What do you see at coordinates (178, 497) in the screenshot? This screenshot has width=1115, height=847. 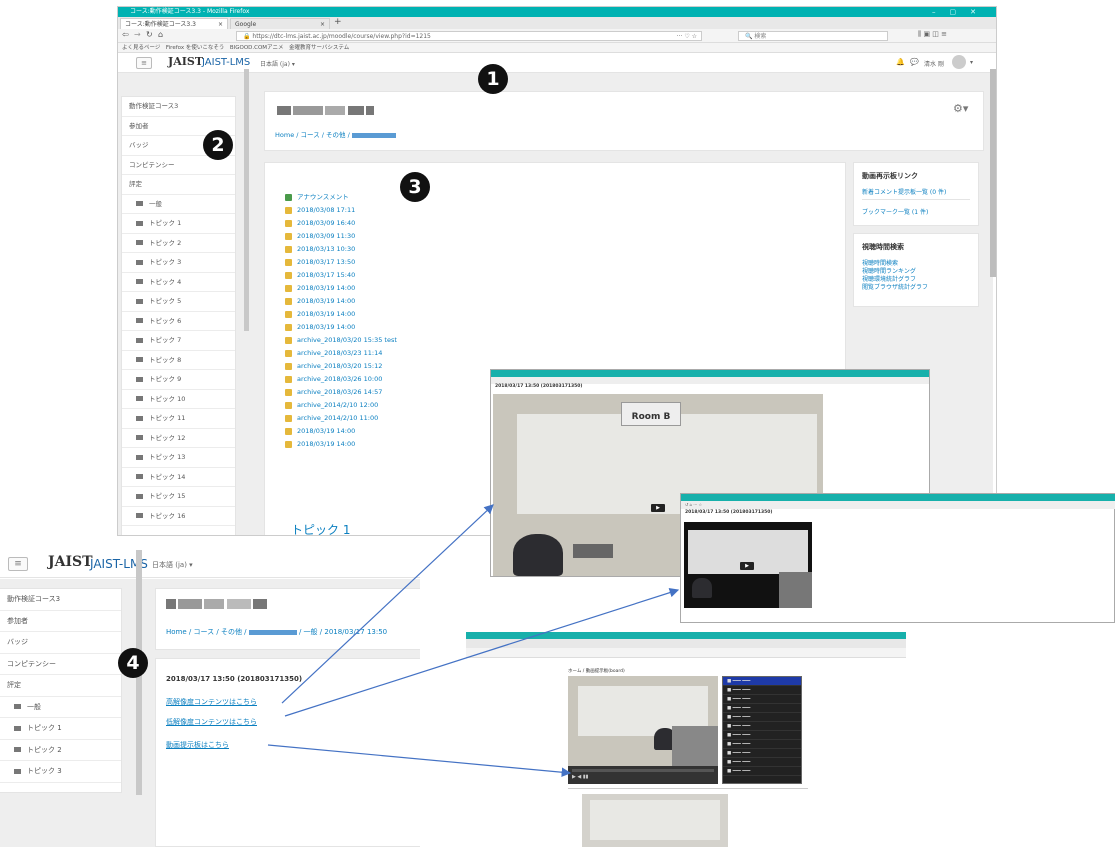 I see `drawer-section: トピック 15` at bounding box center [178, 497].